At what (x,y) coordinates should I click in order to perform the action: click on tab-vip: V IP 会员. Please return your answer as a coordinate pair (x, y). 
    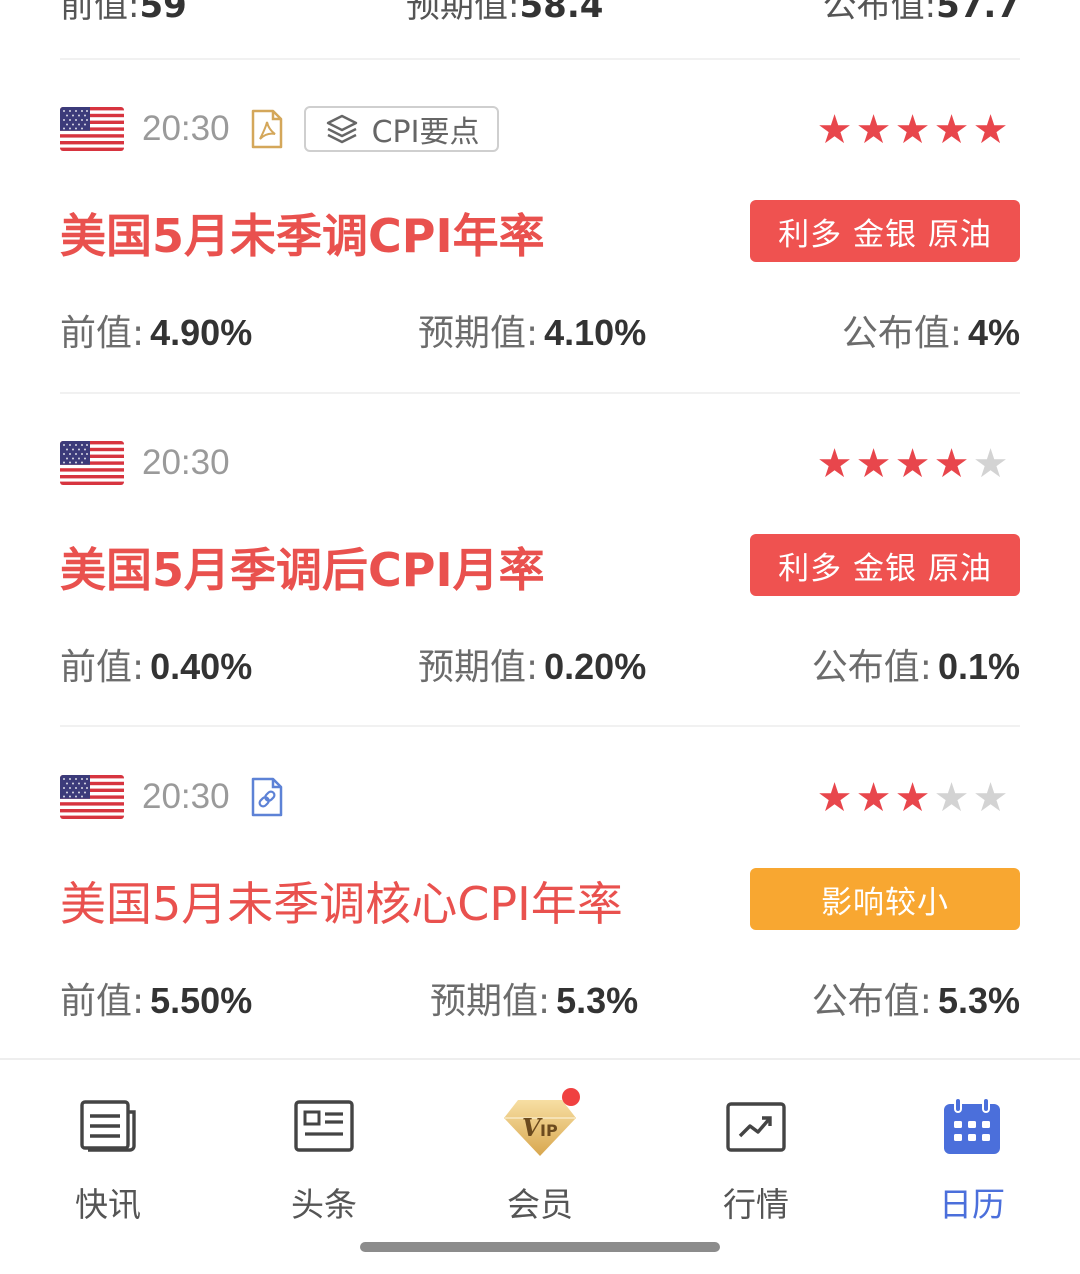
    Looking at the image, I should click on (540, 1157).